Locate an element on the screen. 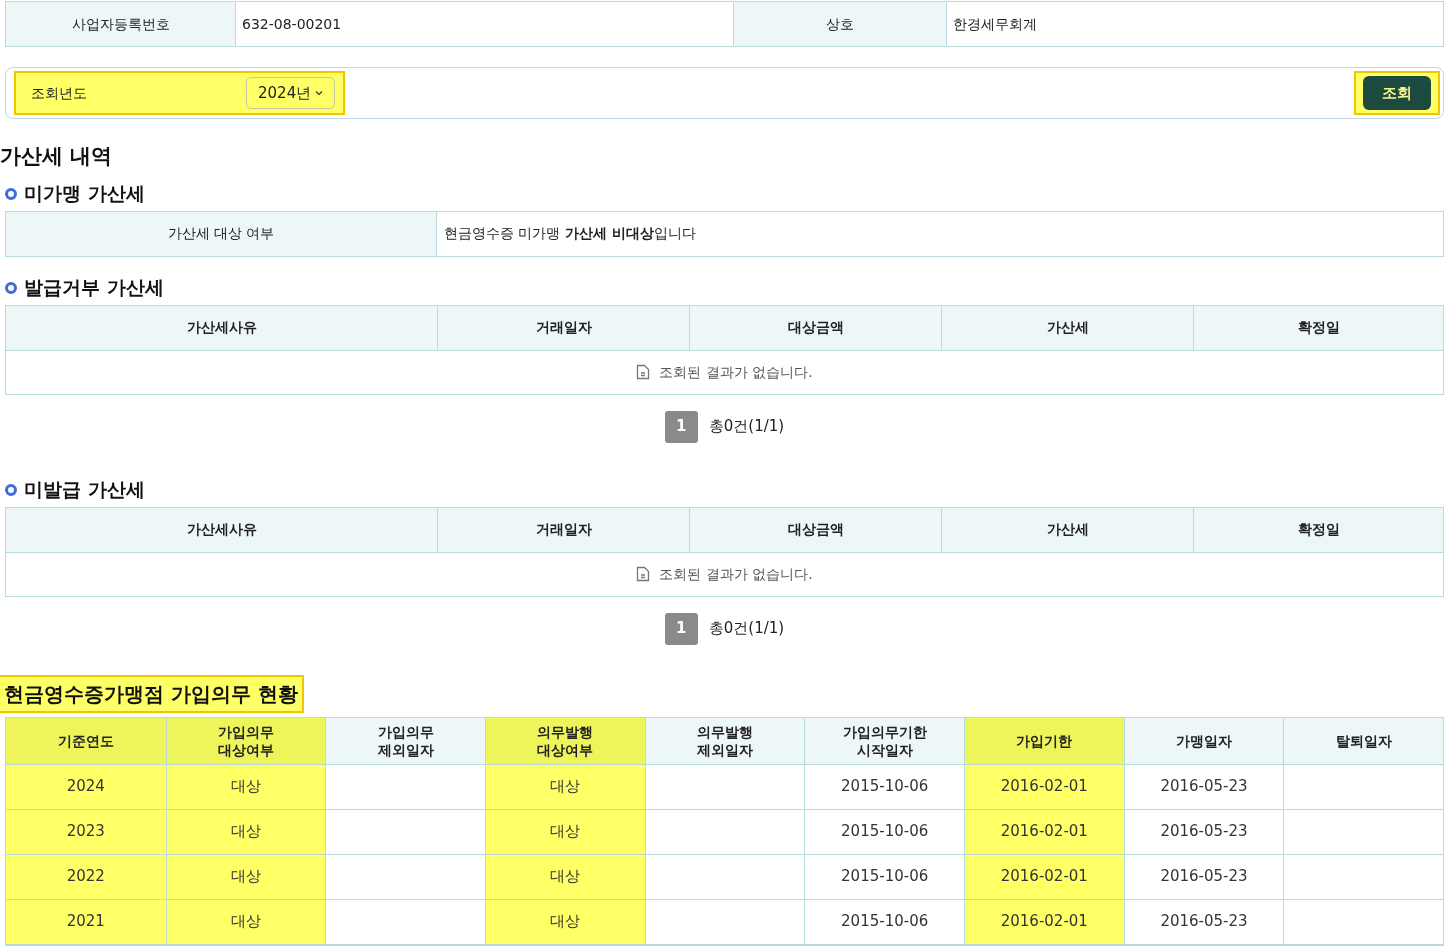 The height and width of the screenshot is (952, 1448). year-select: 2024년 is located at coordinates (291, 93).